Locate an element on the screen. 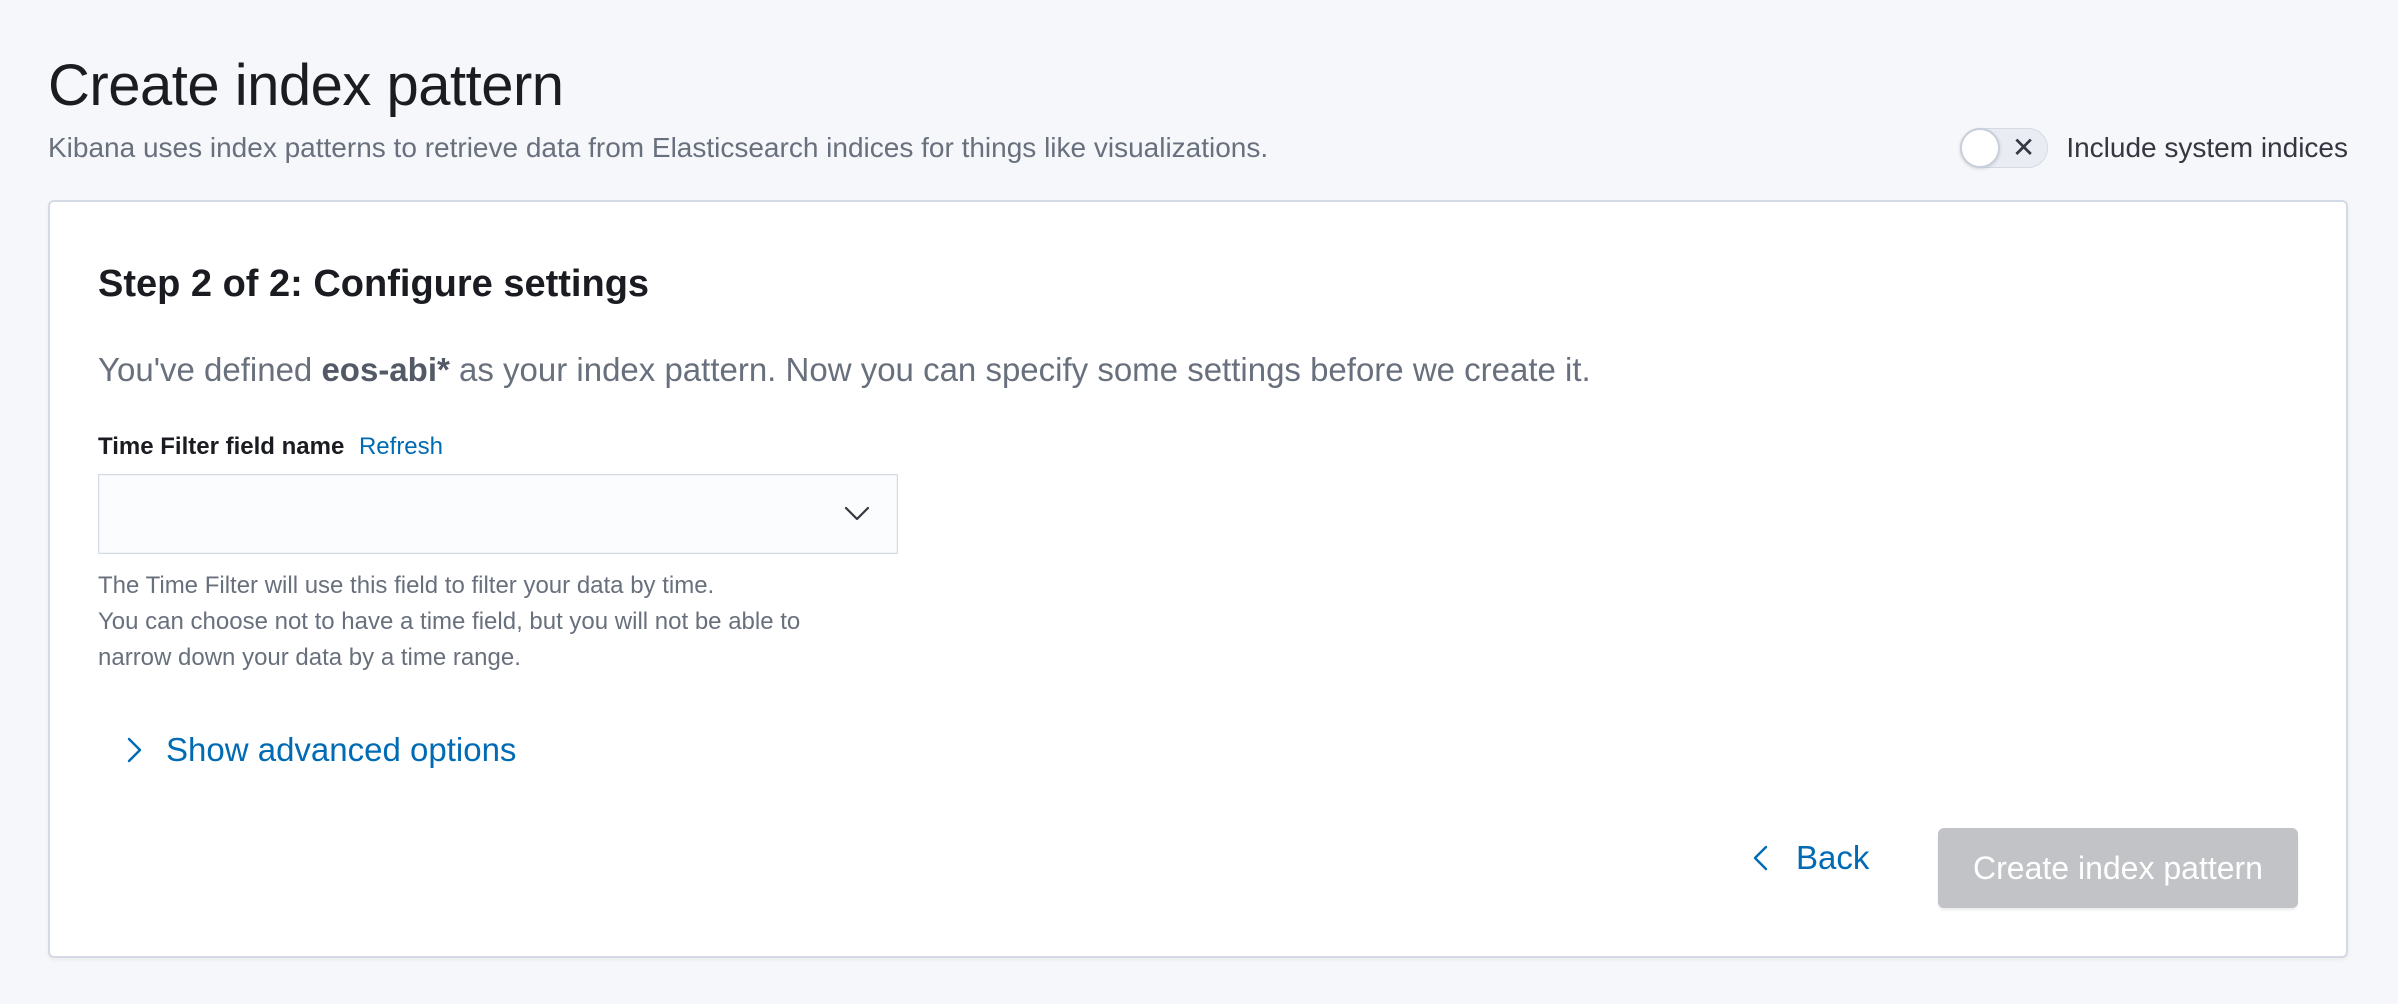 Image resolution: width=2398 pixels, height=1004 pixels. time-filter-field-select is located at coordinates (498, 514).